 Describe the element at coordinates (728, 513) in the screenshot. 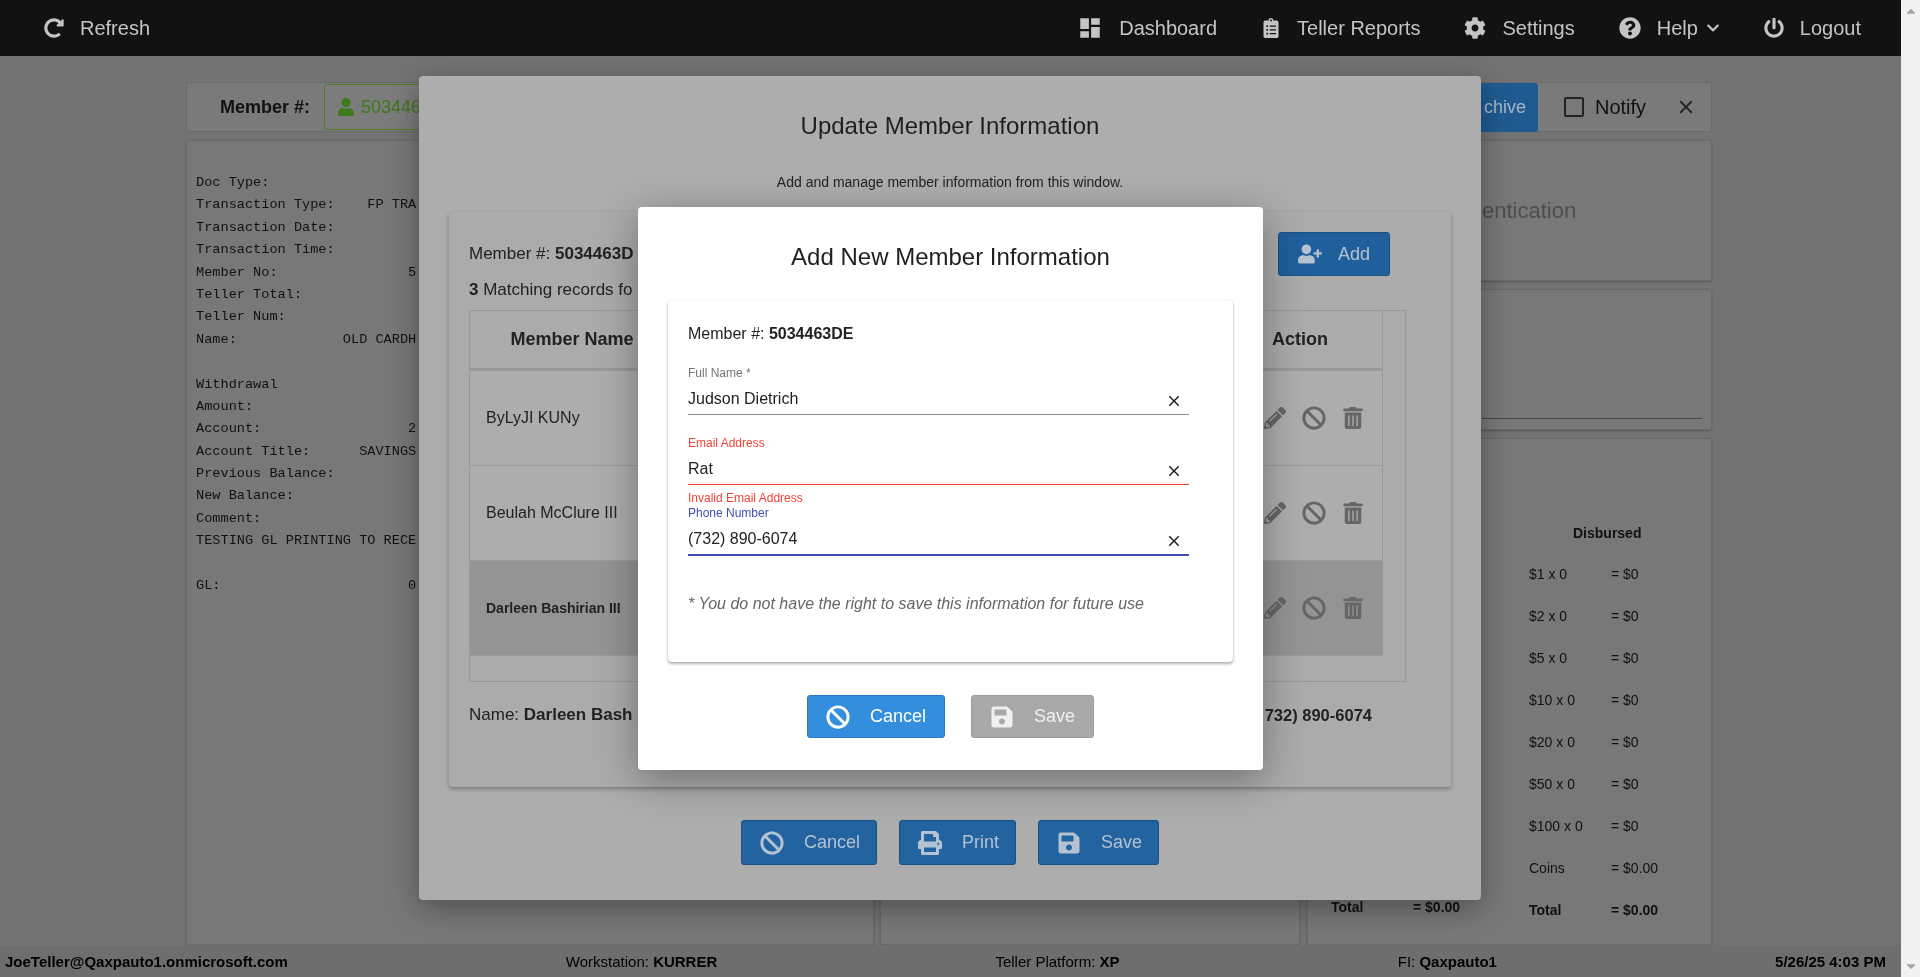

I see `field-label: Phone Number` at that location.